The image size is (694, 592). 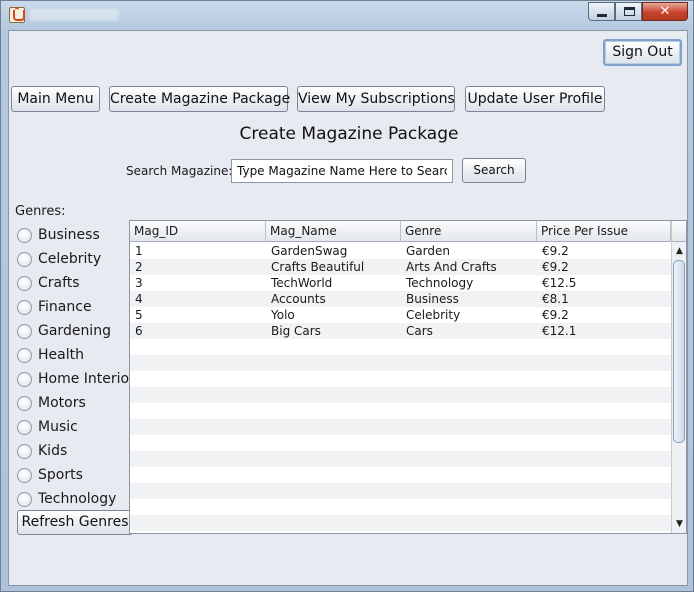 I want to click on maximize-button, so click(x=628, y=11).